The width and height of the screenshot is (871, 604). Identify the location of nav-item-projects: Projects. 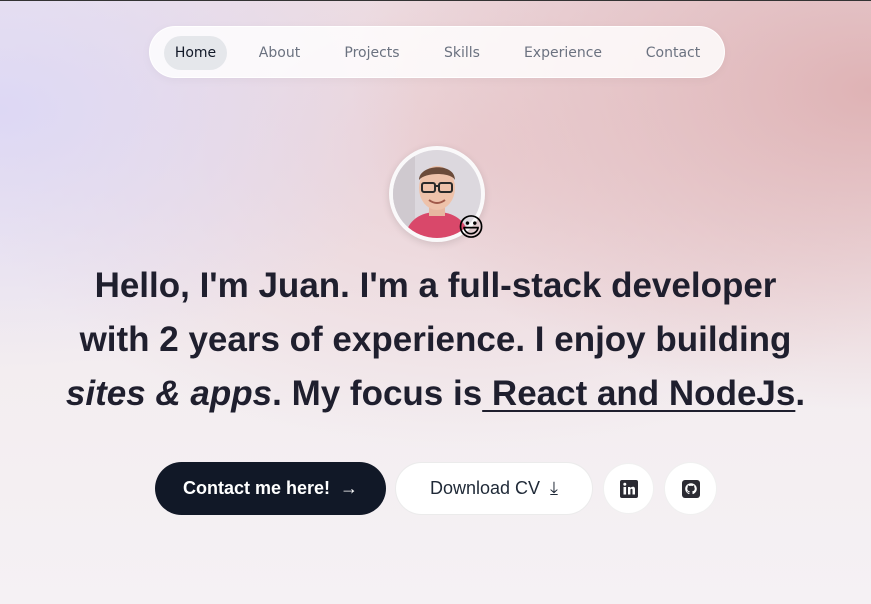
(372, 53).